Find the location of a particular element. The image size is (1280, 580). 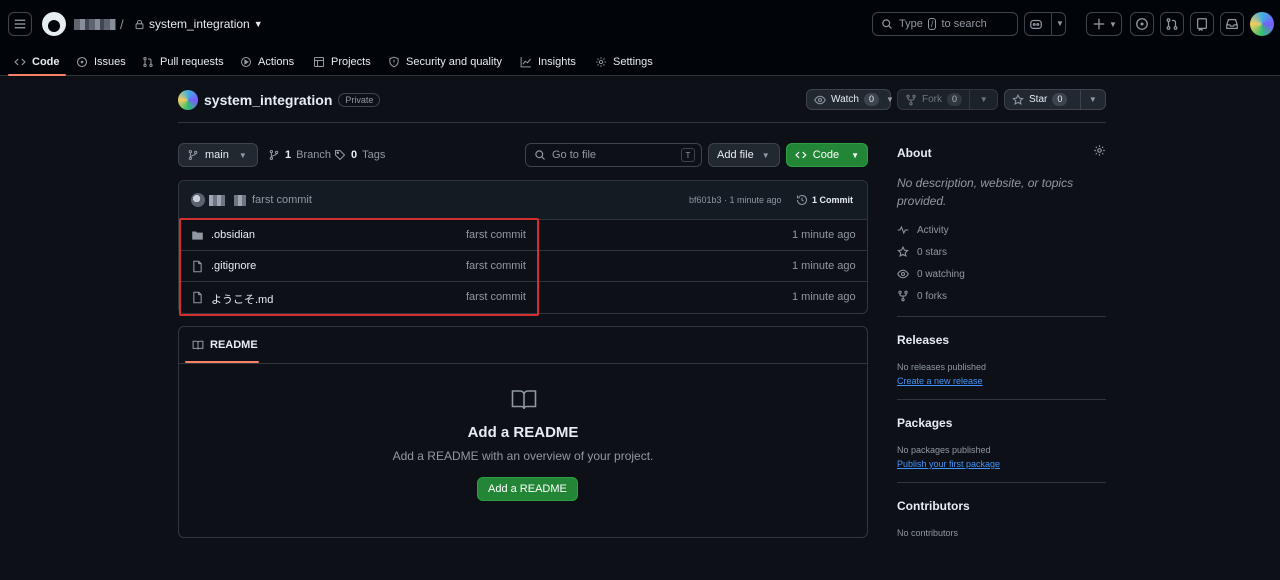

fork-button: Fork 0 ▼ is located at coordinates (947, 99).